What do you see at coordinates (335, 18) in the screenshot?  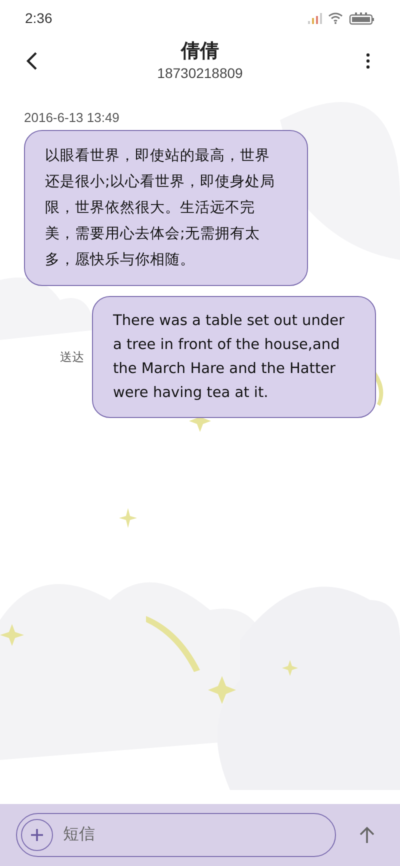 I see `wifi-icon` at bounding box center [335, 18].